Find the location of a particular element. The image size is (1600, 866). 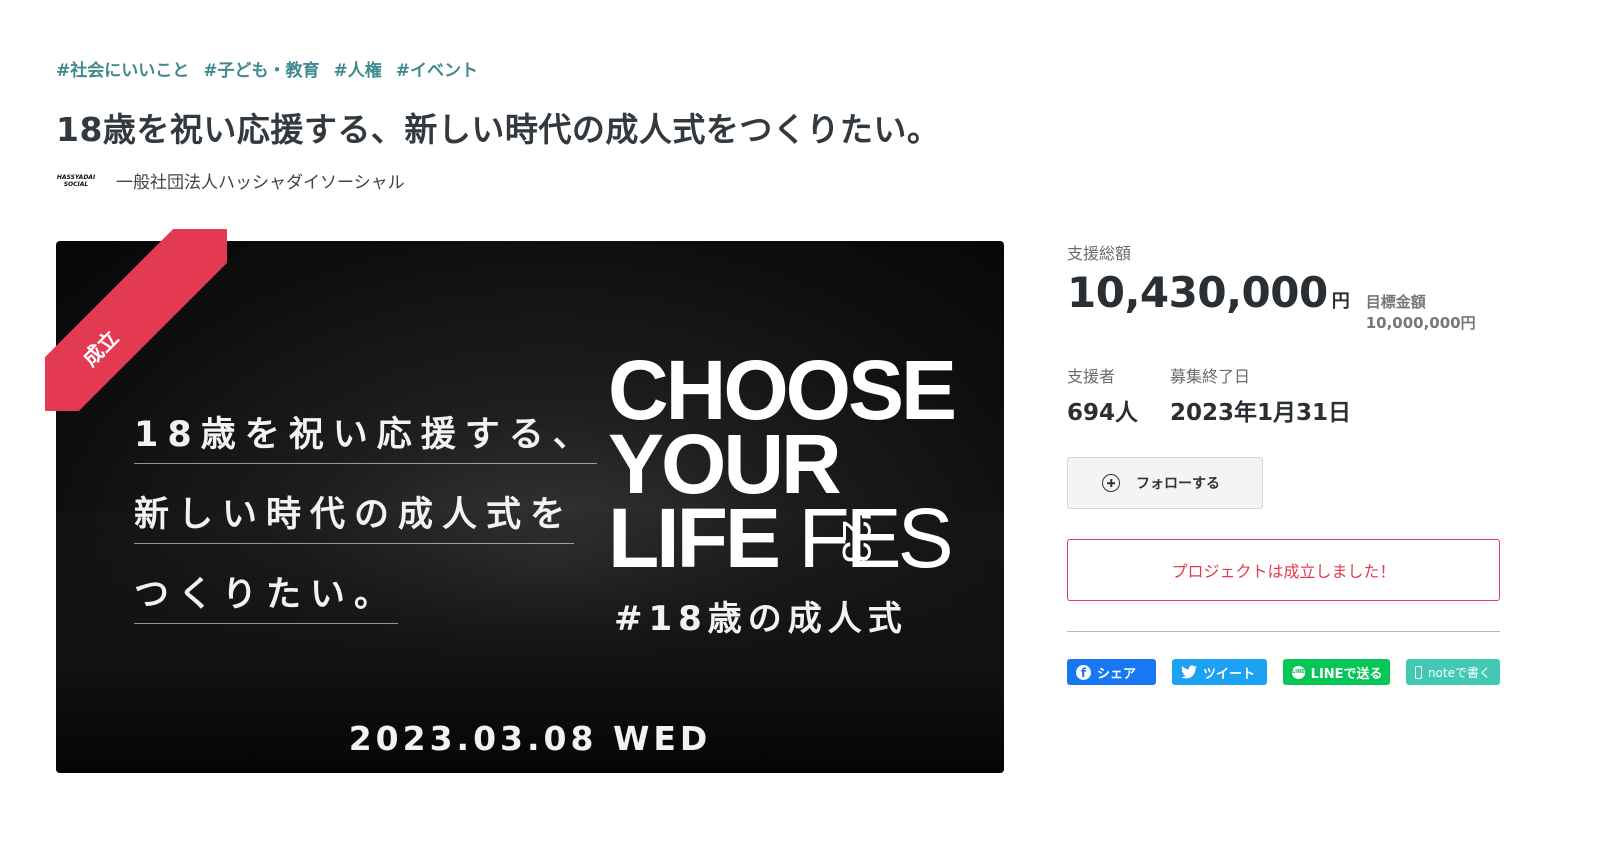

owner-logo-line2: SOCIAL is located at coordinates (76, 184).